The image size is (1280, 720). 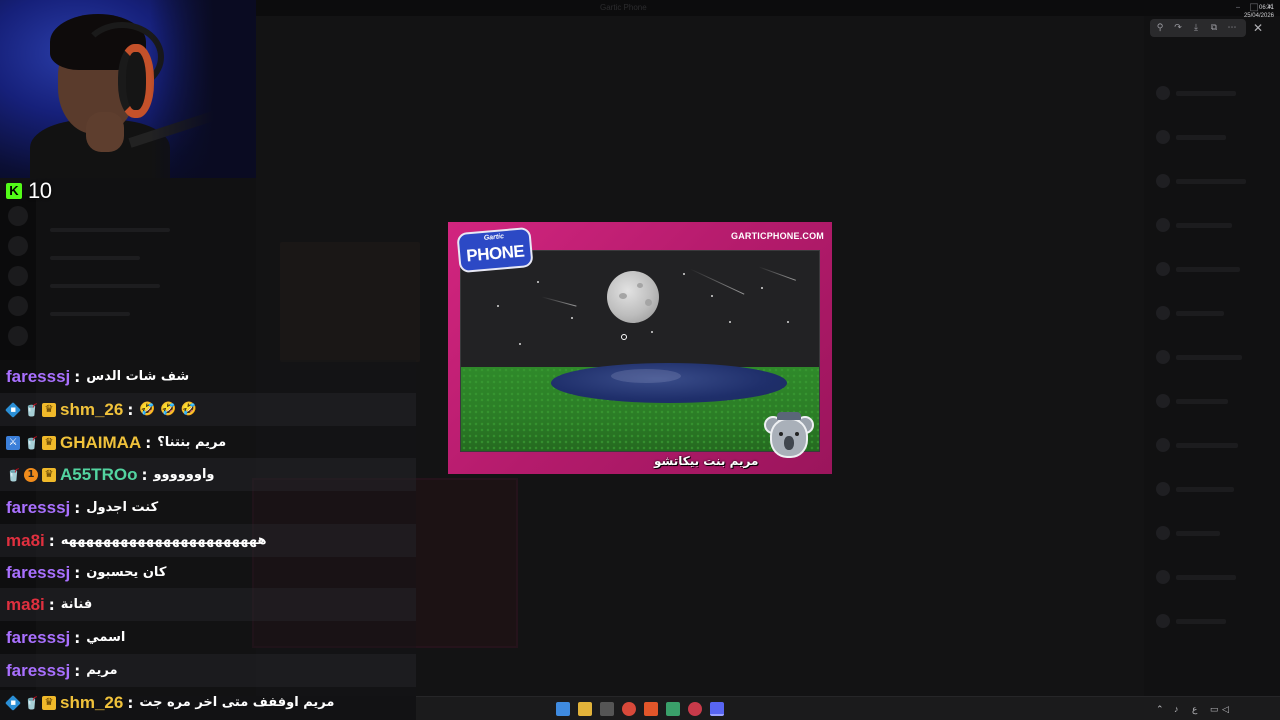 What do you see at coordinates (1214, 709) in the screenshot?
I see `network-icon: ▭` at bounding box center [1214, 709].